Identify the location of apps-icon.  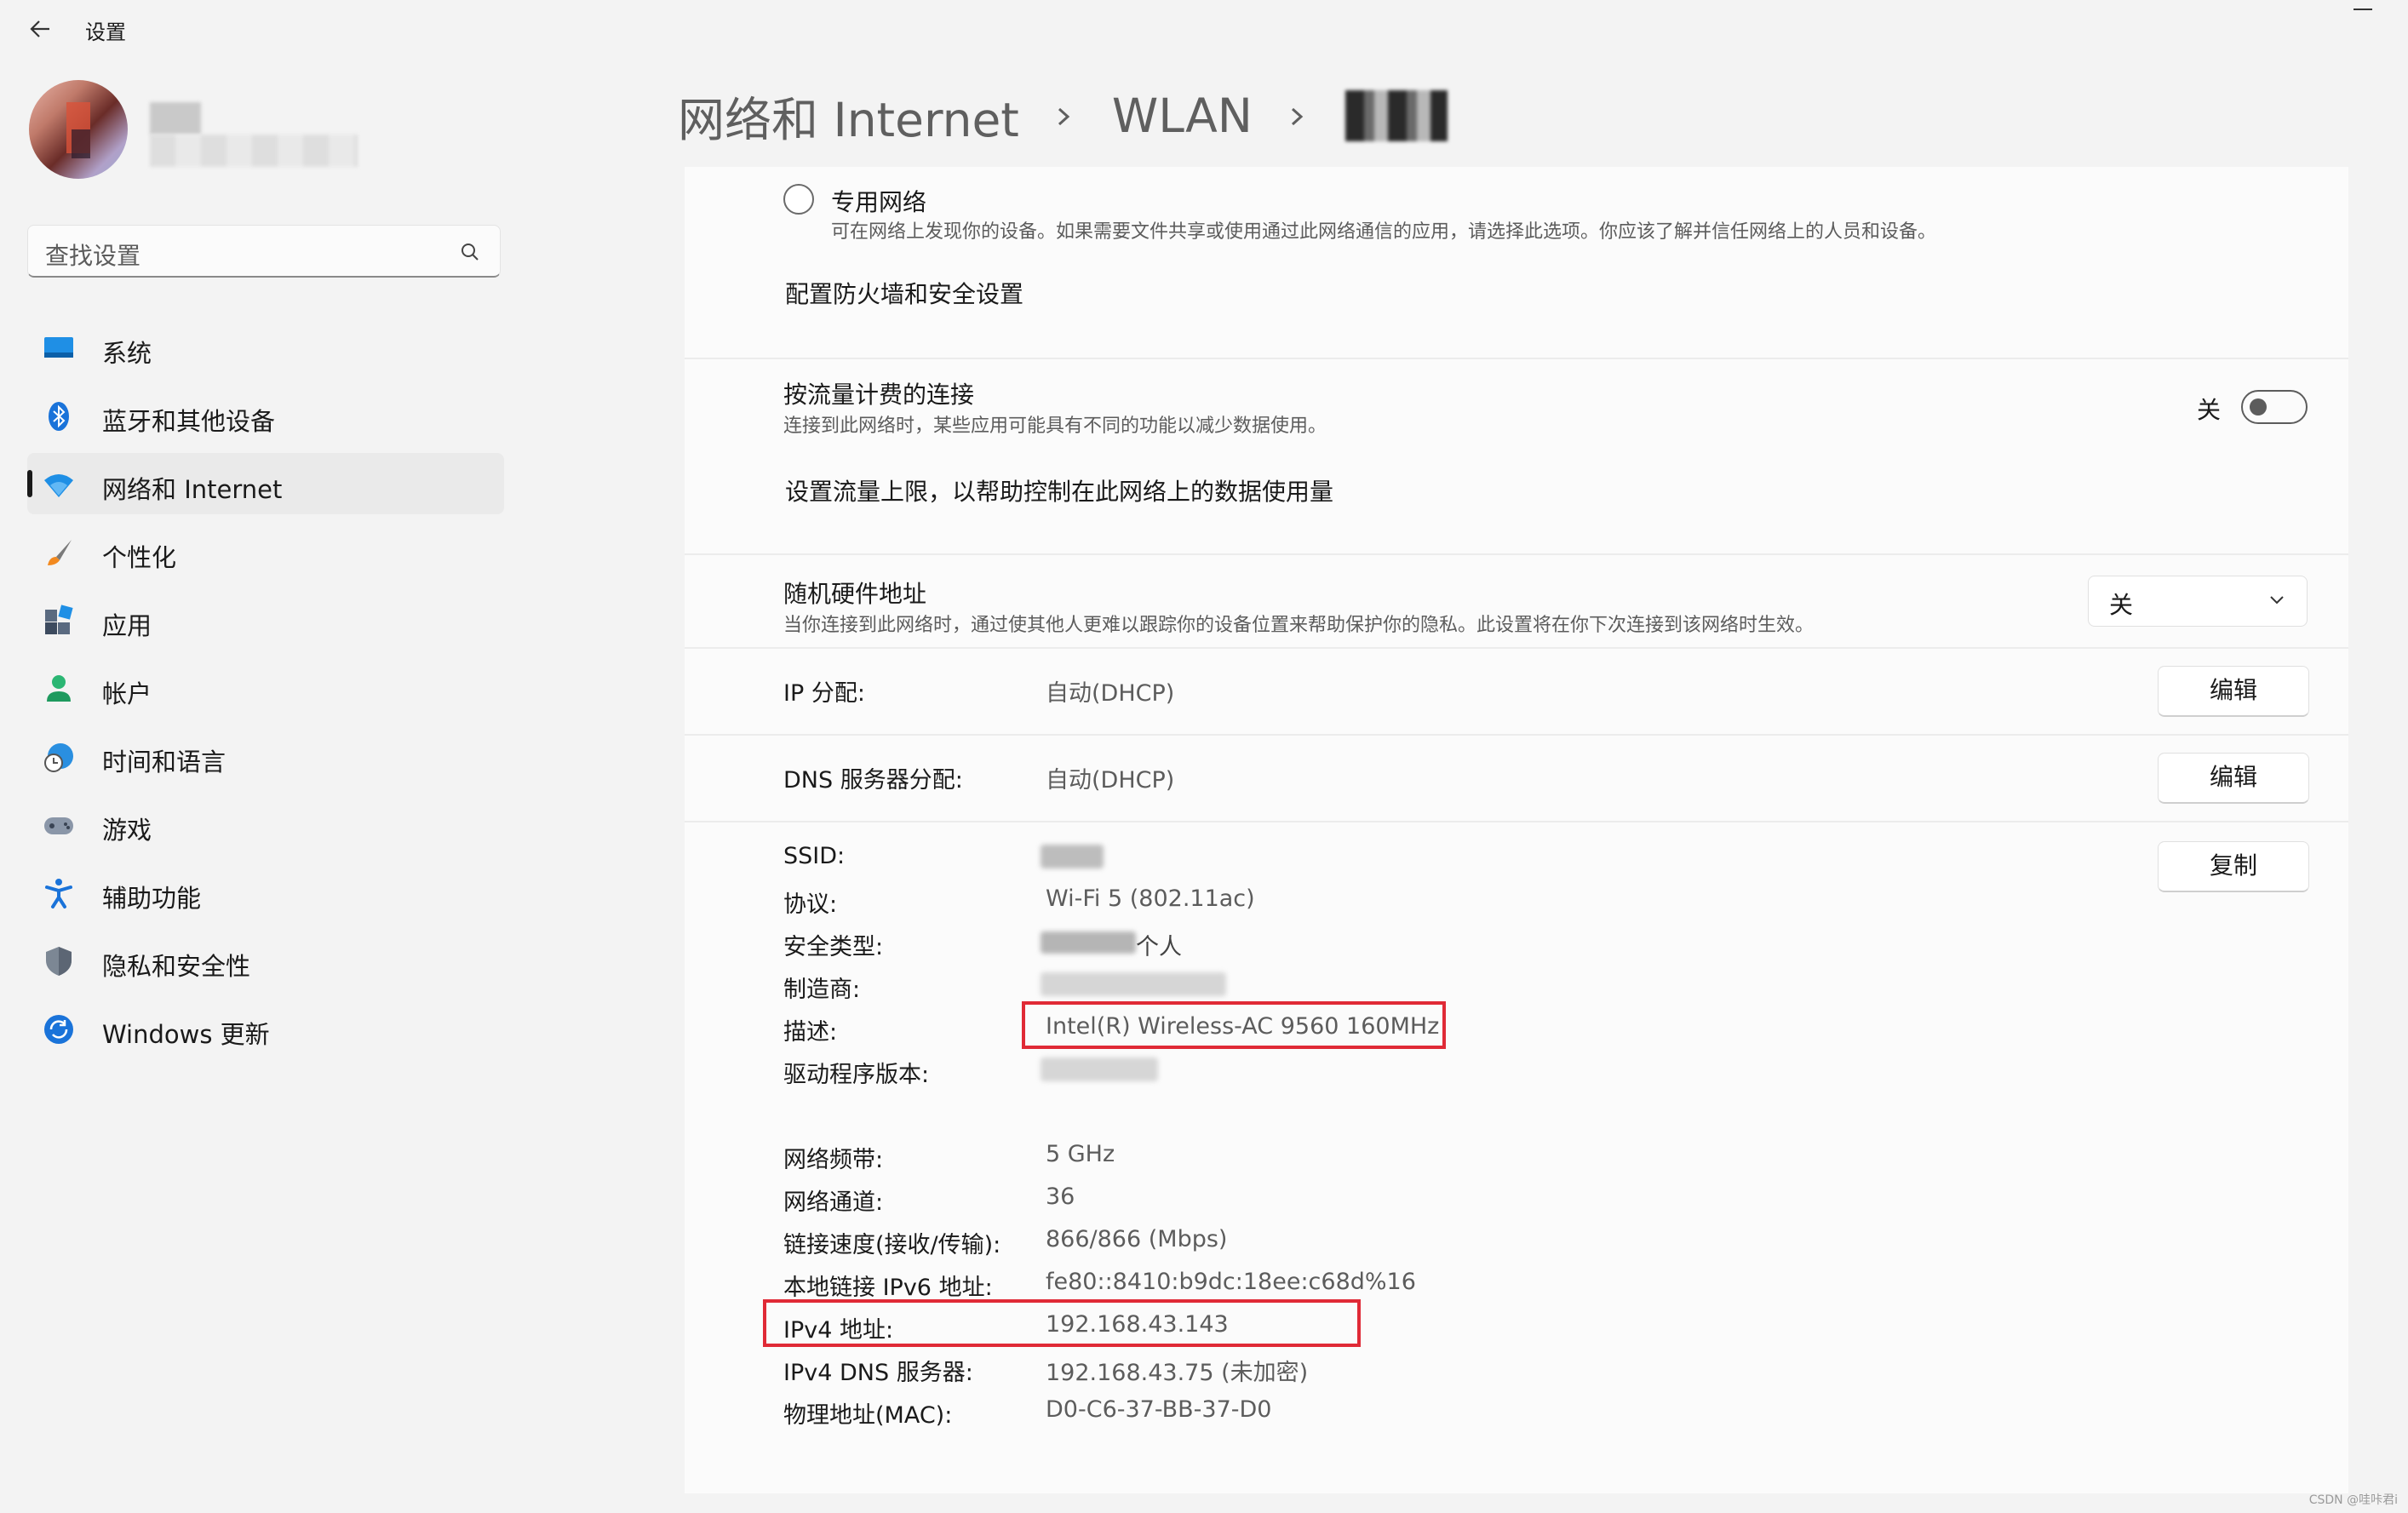
(59, 619).